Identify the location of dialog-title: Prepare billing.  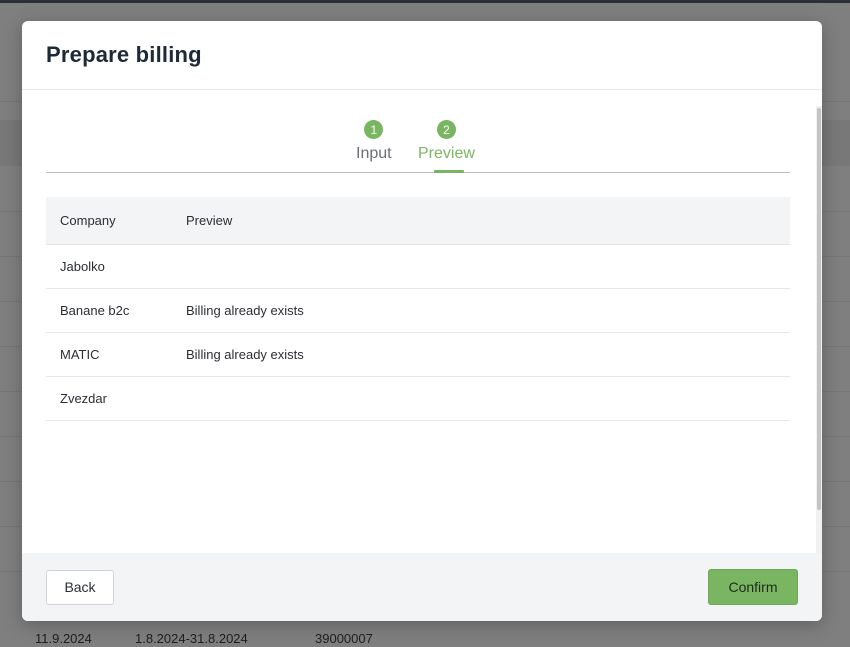
(124, 54).